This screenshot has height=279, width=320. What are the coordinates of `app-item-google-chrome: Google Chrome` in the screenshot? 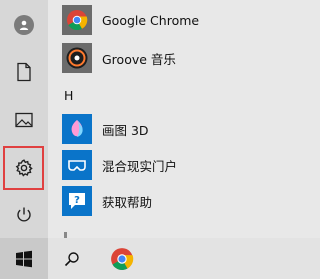 It's located at (191, 20).